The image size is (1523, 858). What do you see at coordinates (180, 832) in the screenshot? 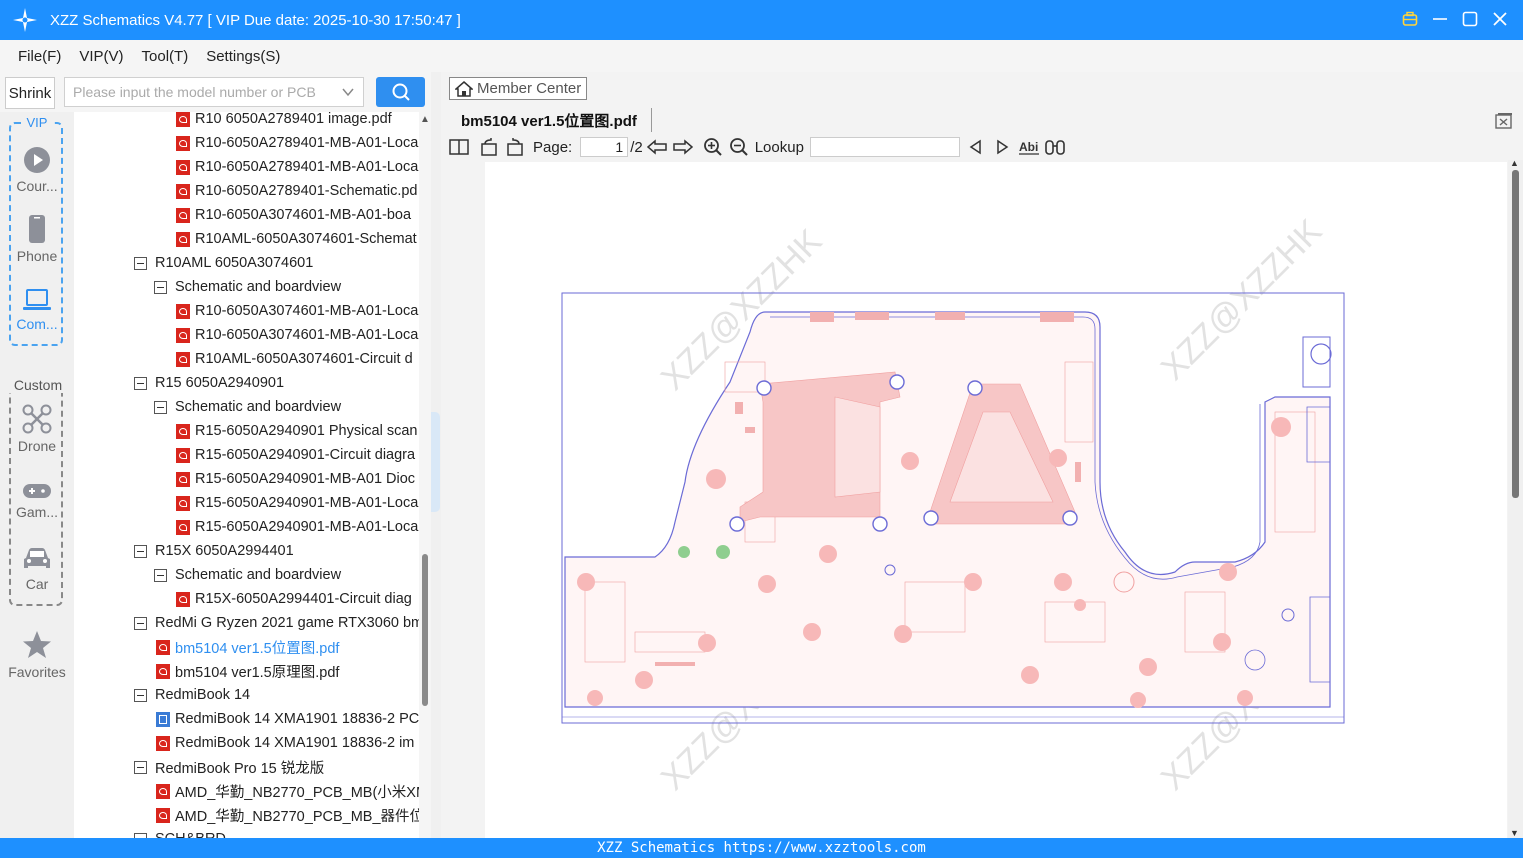
I see `tree-folder: SCH&BRD` at bounding box center [180, 832].